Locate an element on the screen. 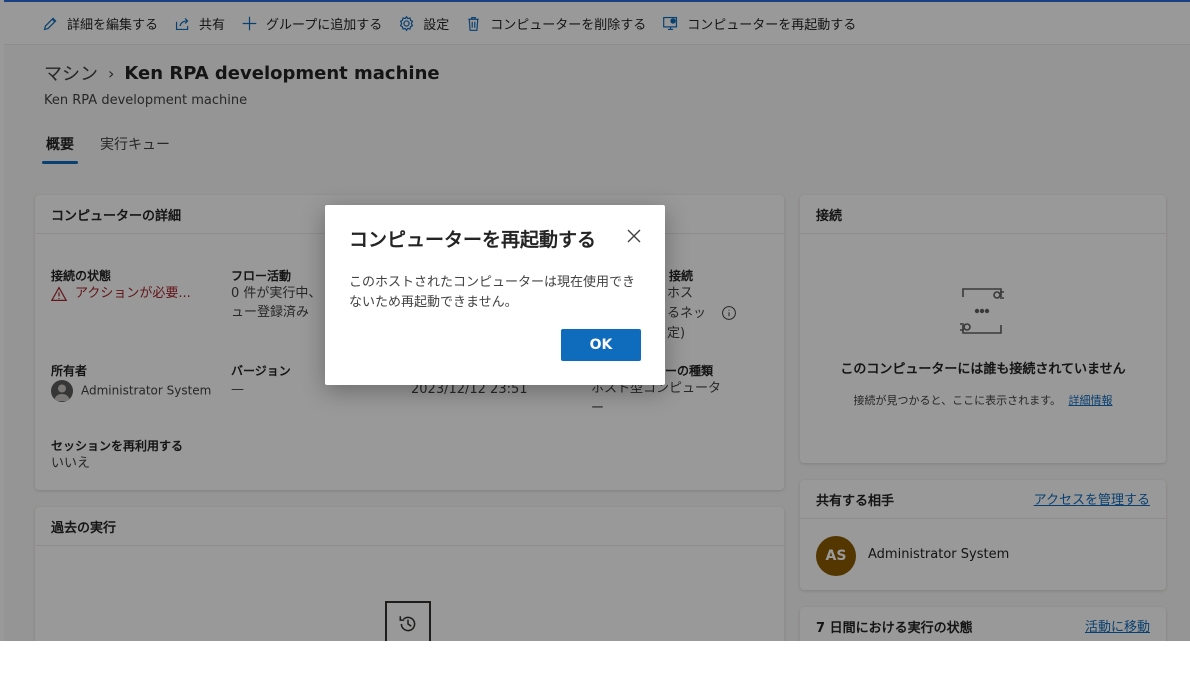  dialog-title: コンピューターを再起動する is located at coordinates (473, 240).